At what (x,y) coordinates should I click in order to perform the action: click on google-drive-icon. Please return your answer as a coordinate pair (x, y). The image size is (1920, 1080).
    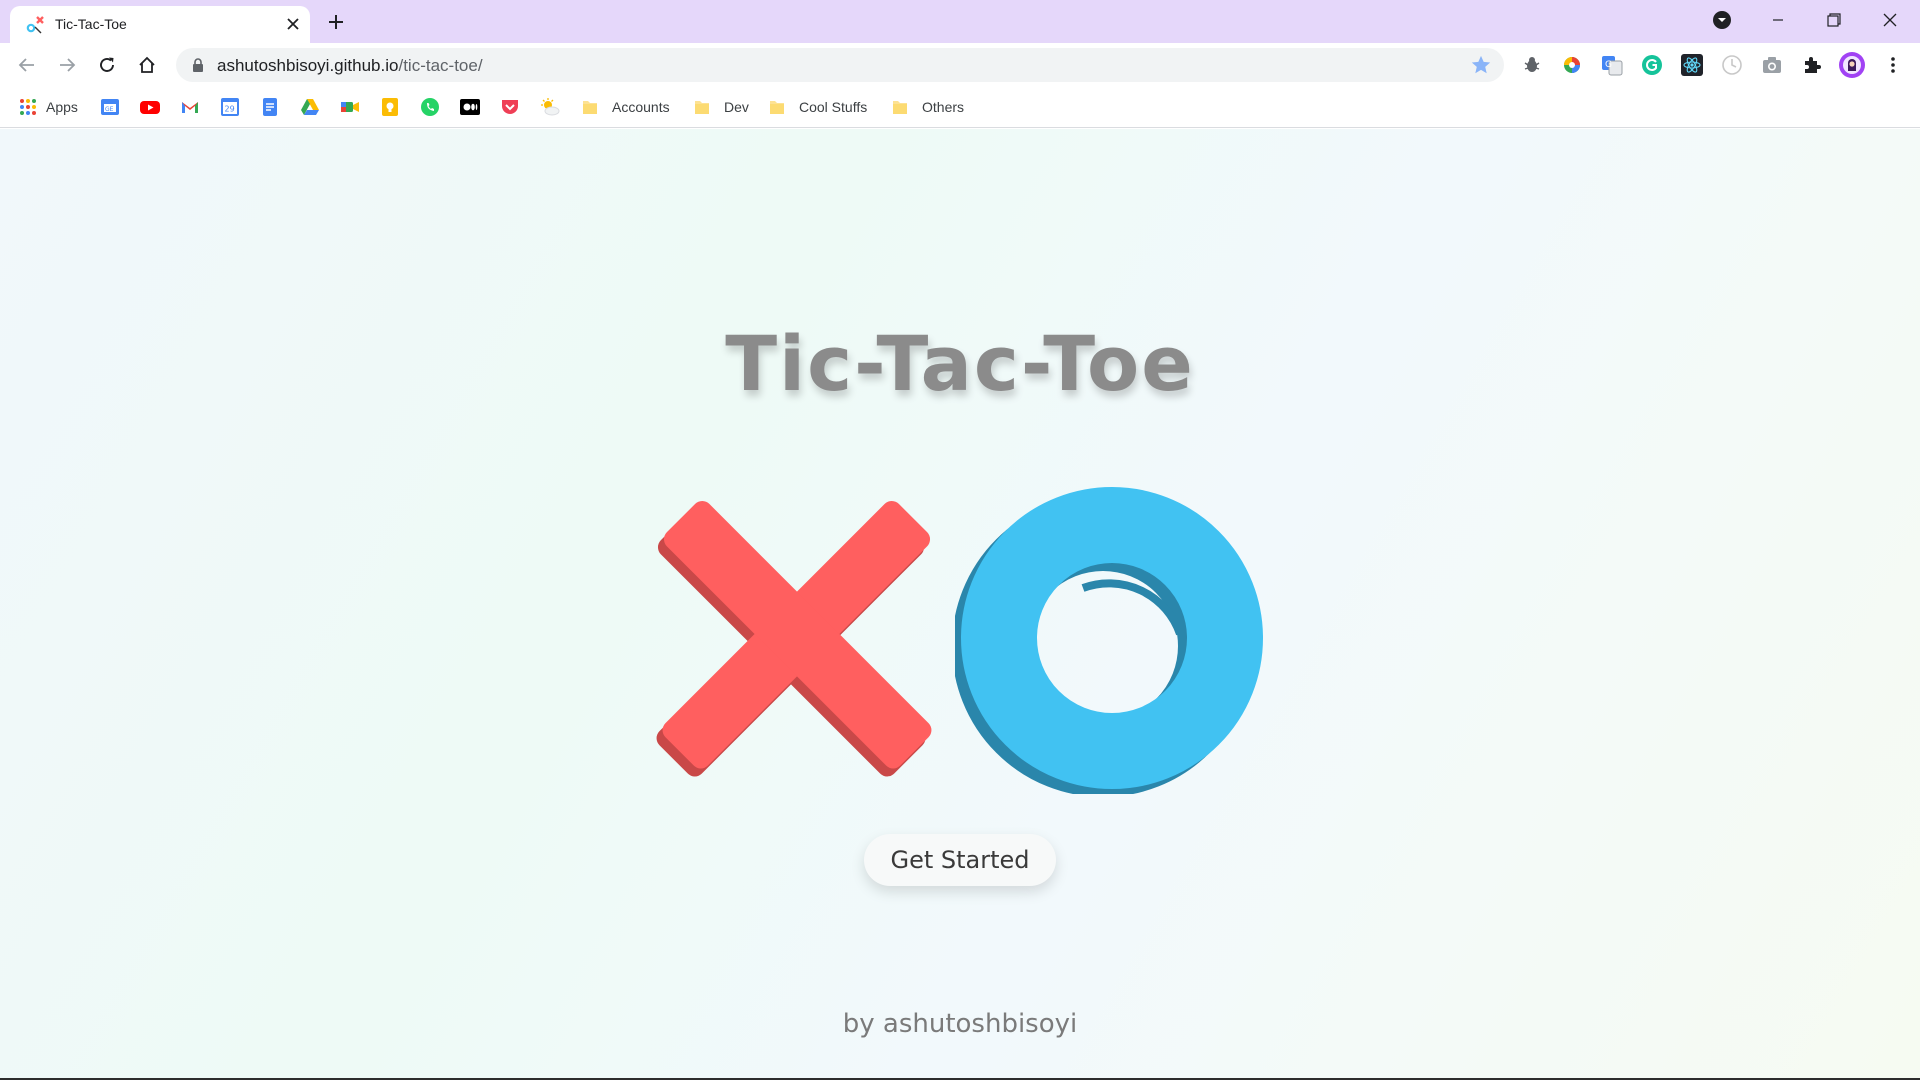
    Looking at the image, I should click on (310, 107).